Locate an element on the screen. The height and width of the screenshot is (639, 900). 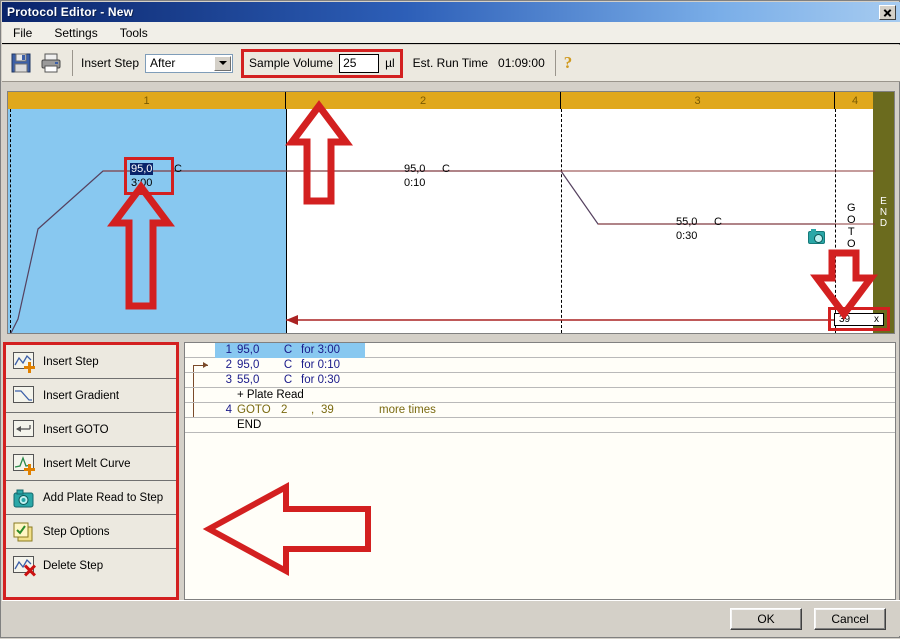
step-options-button: Step Options is located at coordinates (91, 532).